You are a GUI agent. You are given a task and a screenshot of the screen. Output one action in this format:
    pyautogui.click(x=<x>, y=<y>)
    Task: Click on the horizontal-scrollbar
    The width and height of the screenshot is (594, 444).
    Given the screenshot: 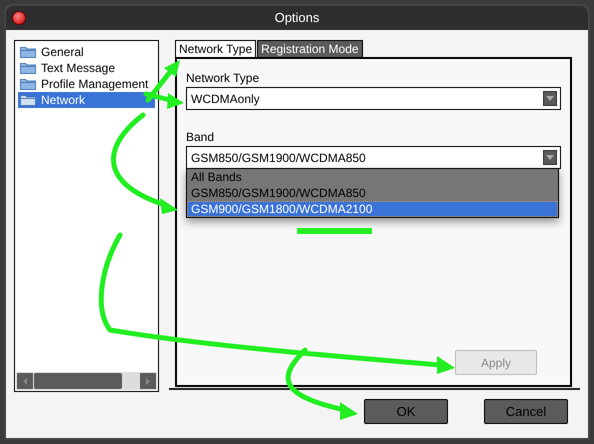 What is the action you would take?
    pyautogui.click(x=86, y=381)
    